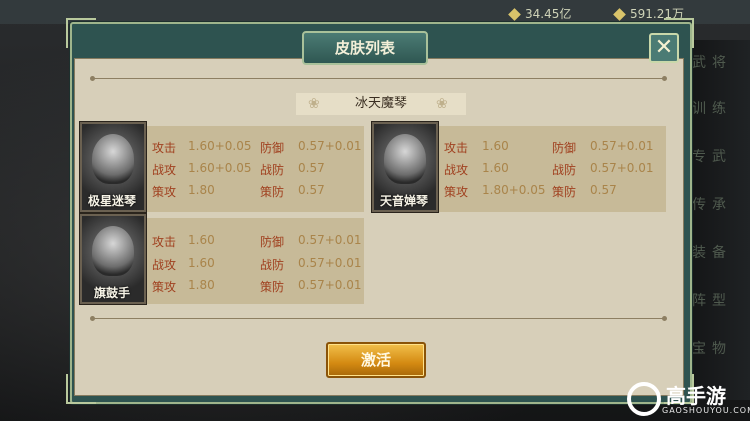  I want to click on dialog-title: 皮肤列表, so click(364, 48).